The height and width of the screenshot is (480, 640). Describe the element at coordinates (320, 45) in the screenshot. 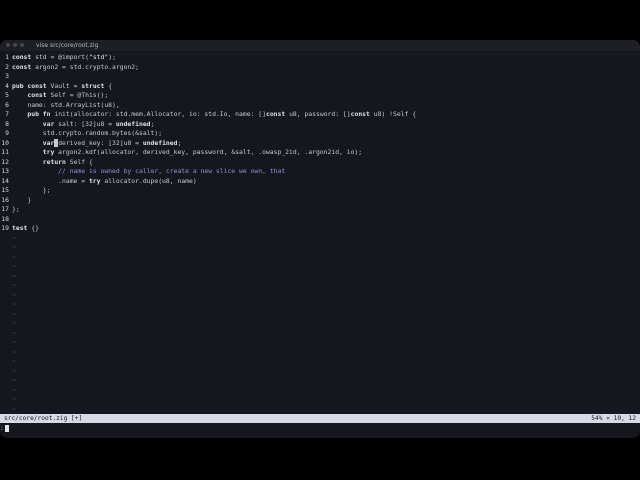

I see `title-bar: vise src/core/root.zig` at that location.